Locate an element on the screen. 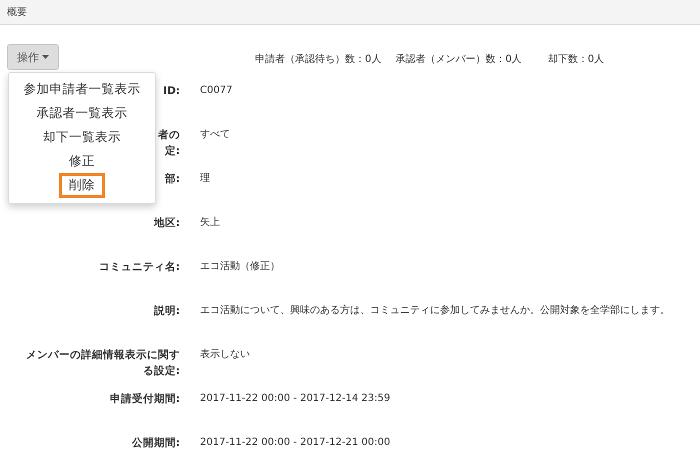  field-value: 表示しない is located at coordinates (225, 355).